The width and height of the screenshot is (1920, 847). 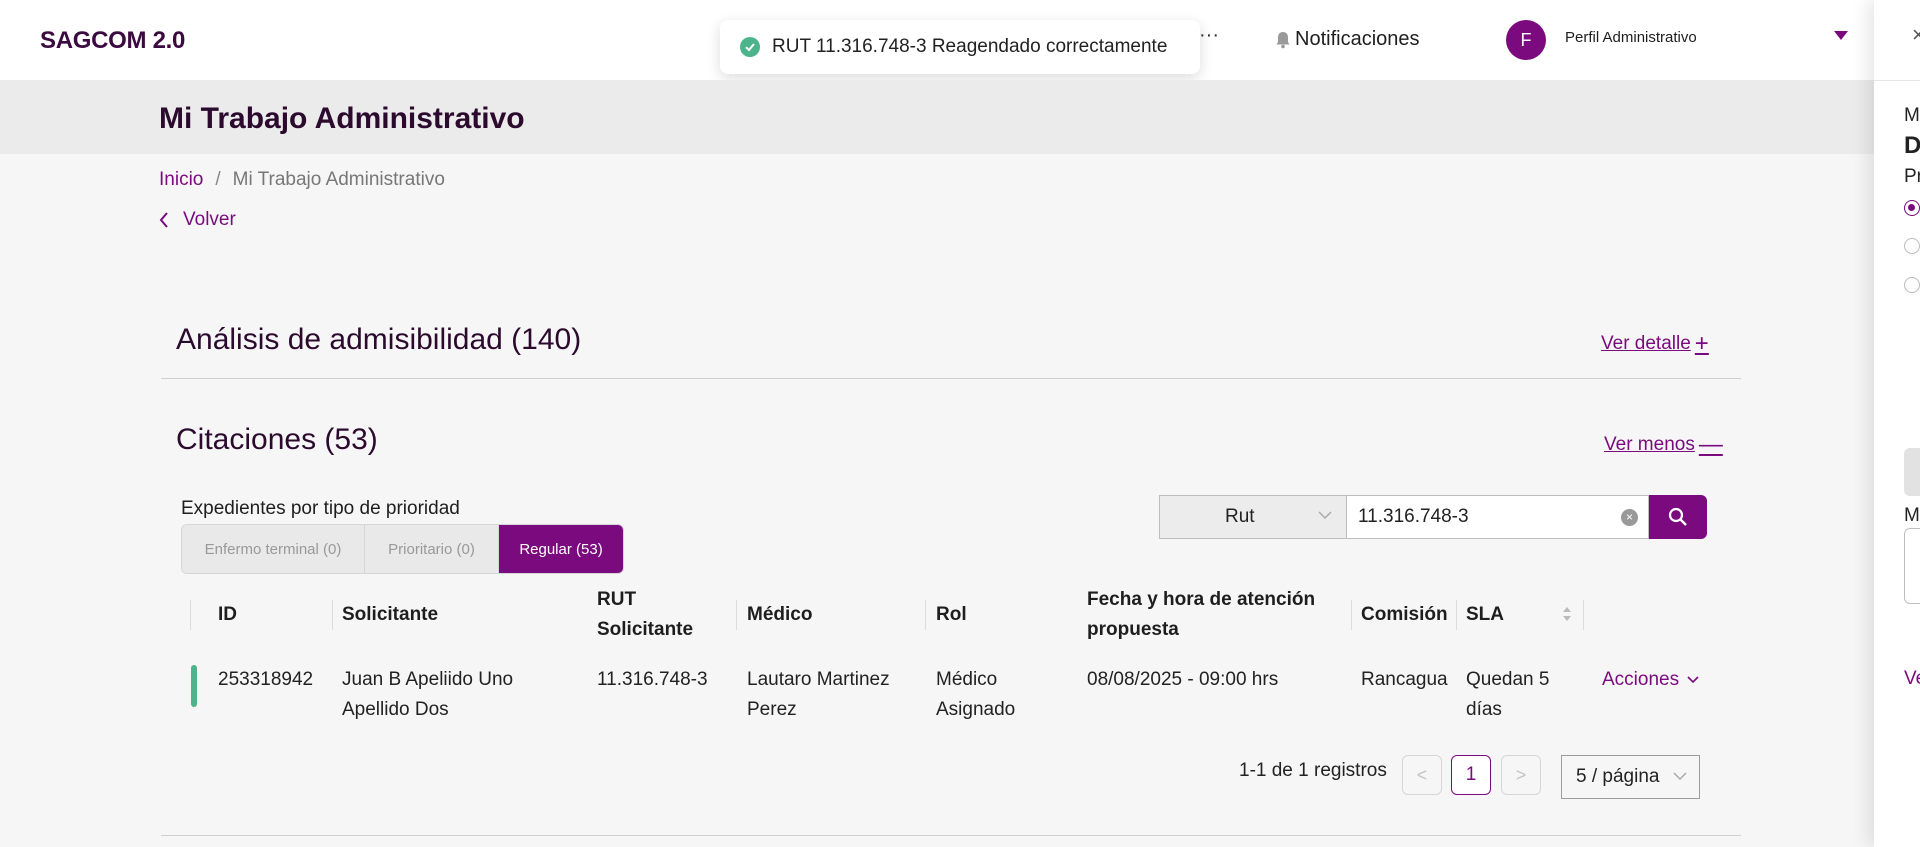 What do you see at coordinates (1484, 709) in the screenshot?
I see `cell-sla-line2: días` at bounding box center [1484, 709].